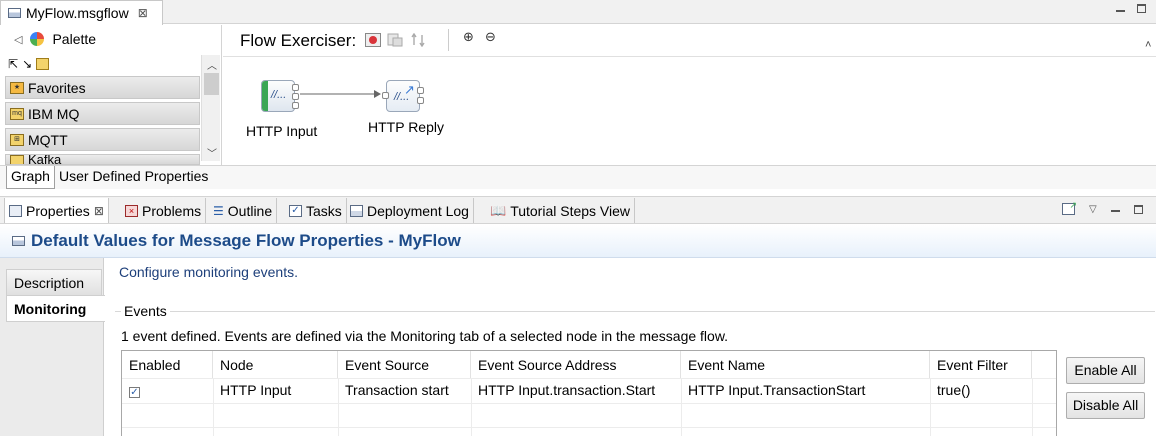 This screenshot has width=1156, height=436. What do you see at coordinates (74, 39) in the screenshot?
I see `palette-title: Palette` at bounding box center [74, 39].